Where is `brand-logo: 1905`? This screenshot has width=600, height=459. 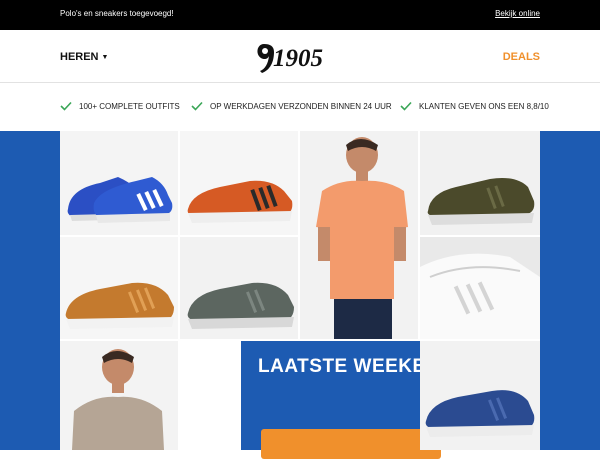
brand-logo: 1905 is located at coordinates (301, 57).